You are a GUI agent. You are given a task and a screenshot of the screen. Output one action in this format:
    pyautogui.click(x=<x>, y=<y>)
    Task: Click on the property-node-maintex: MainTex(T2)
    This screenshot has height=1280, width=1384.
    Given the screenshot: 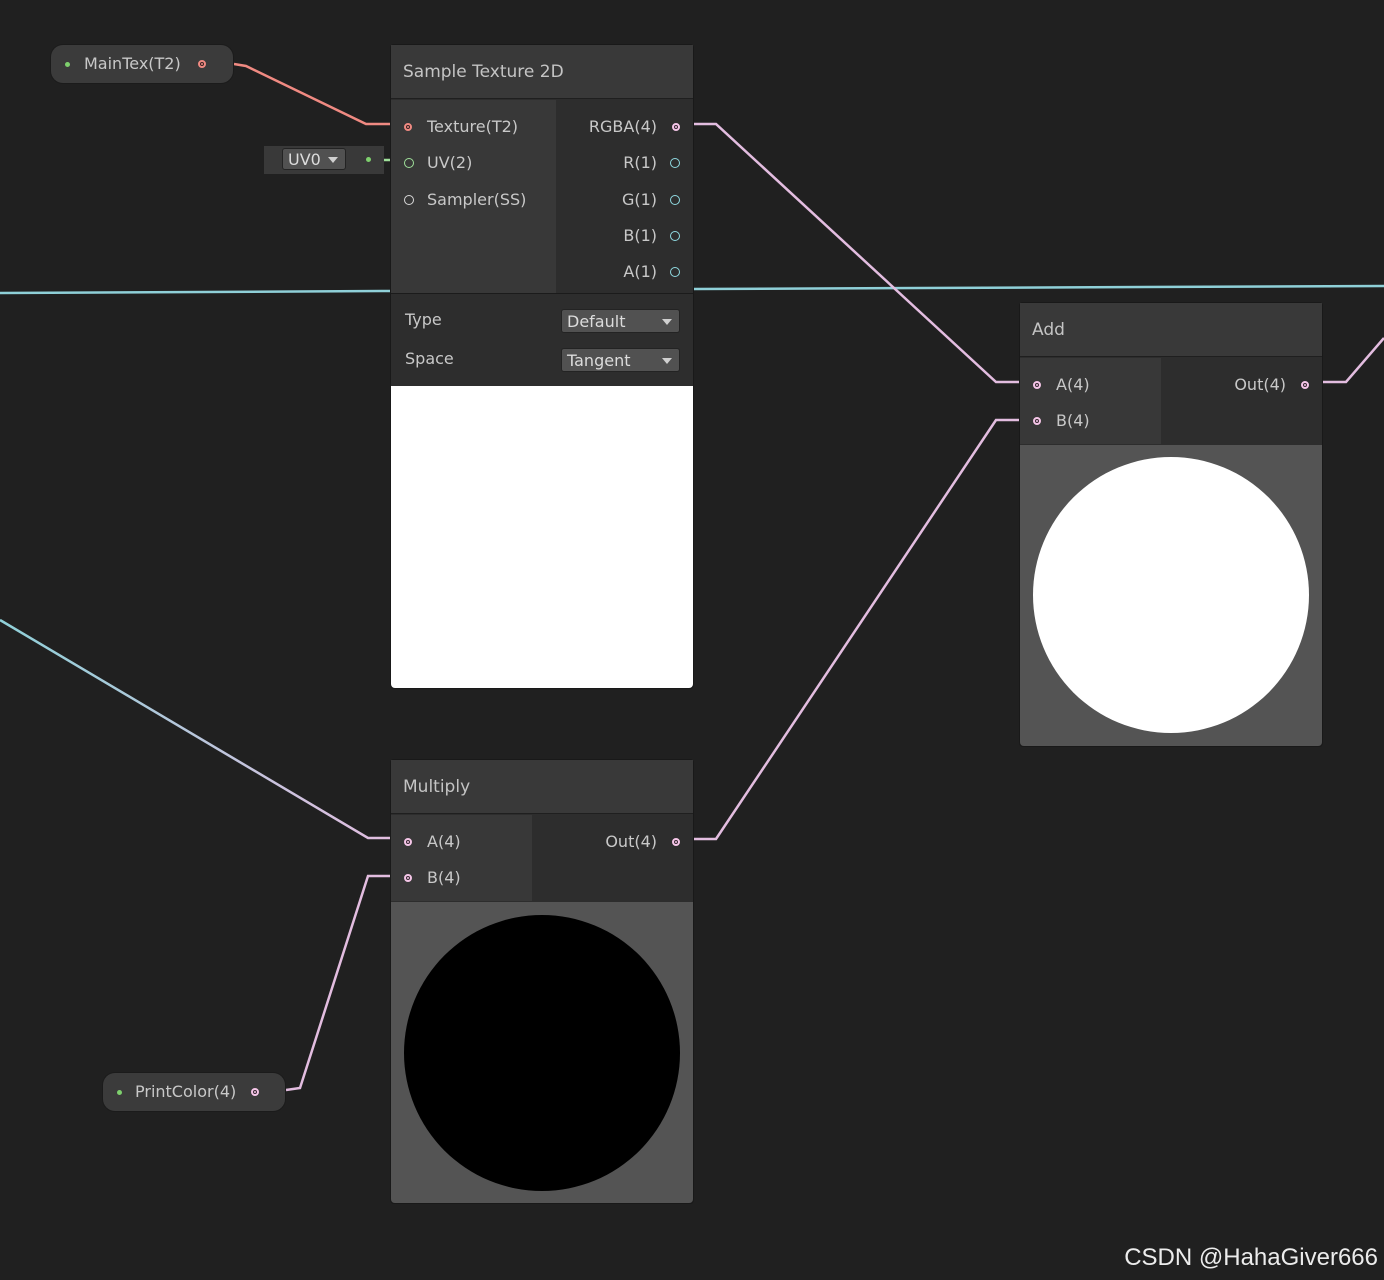 What is the action you would take?
    pyautogui.click(x=142, y=64)
    